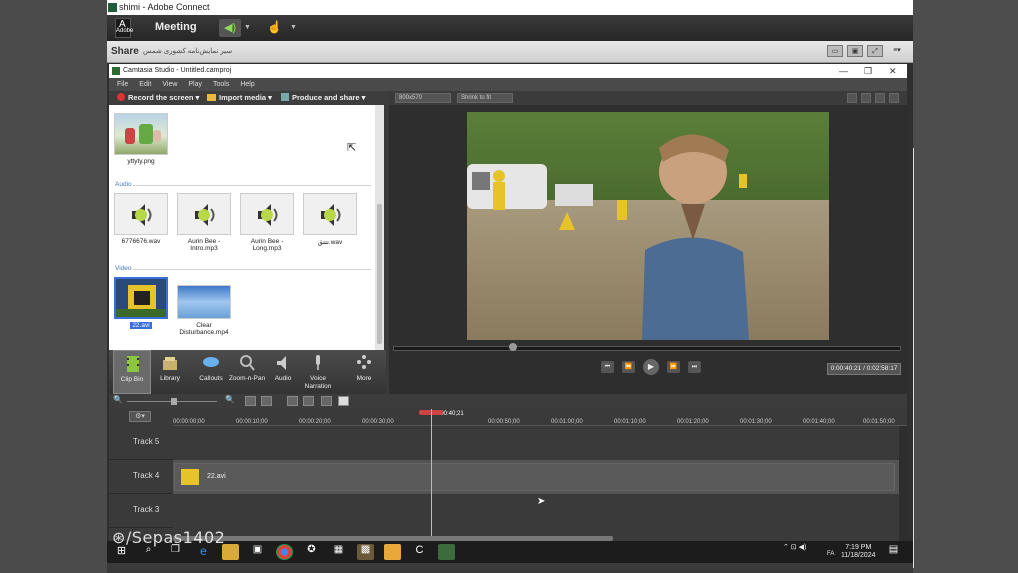 Image resolution: width=1018 pixels, height=573 pixels. I want to click on folder-icon, so click(211, 97).